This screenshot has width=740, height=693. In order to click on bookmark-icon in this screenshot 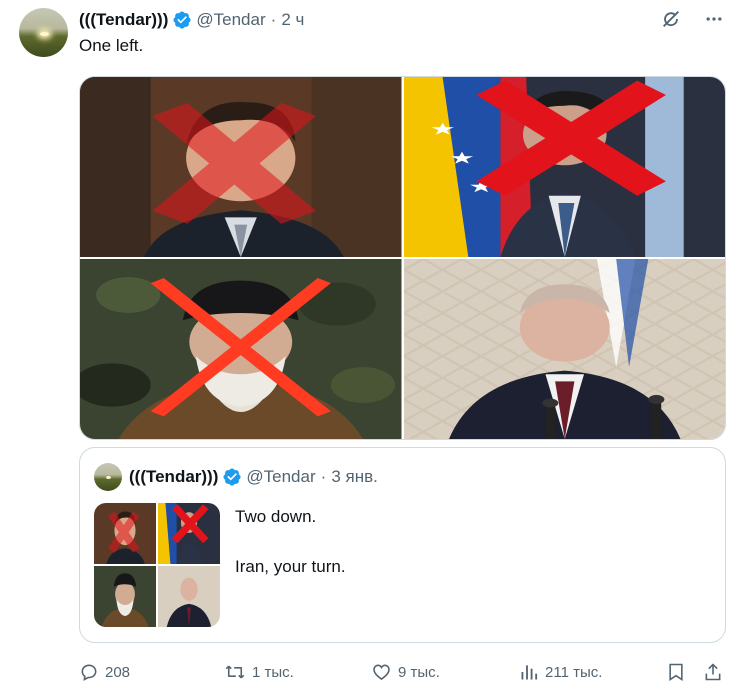, I will do `click(676, 672)`.